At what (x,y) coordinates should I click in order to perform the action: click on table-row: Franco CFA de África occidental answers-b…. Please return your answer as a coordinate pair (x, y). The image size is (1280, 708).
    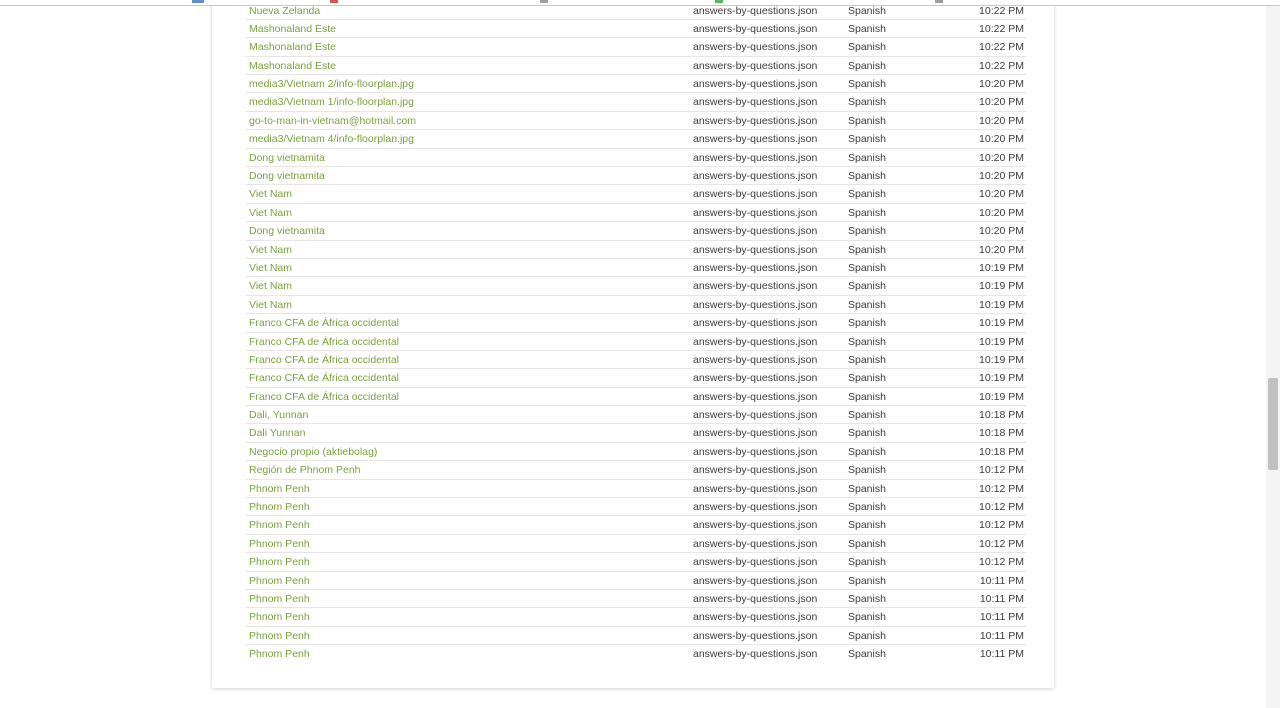
    Looking at the image, I should click on (636, 360).